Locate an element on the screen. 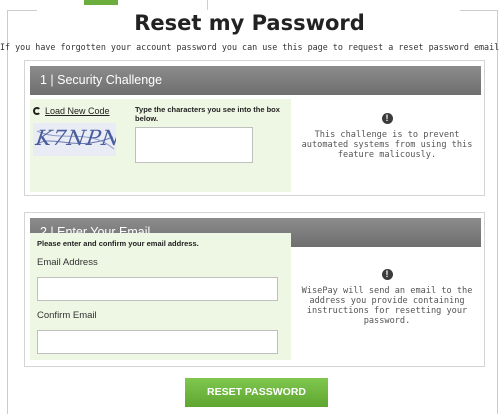 The image size is (499, 414). logo-sliver is located at coordinates (101, 2).